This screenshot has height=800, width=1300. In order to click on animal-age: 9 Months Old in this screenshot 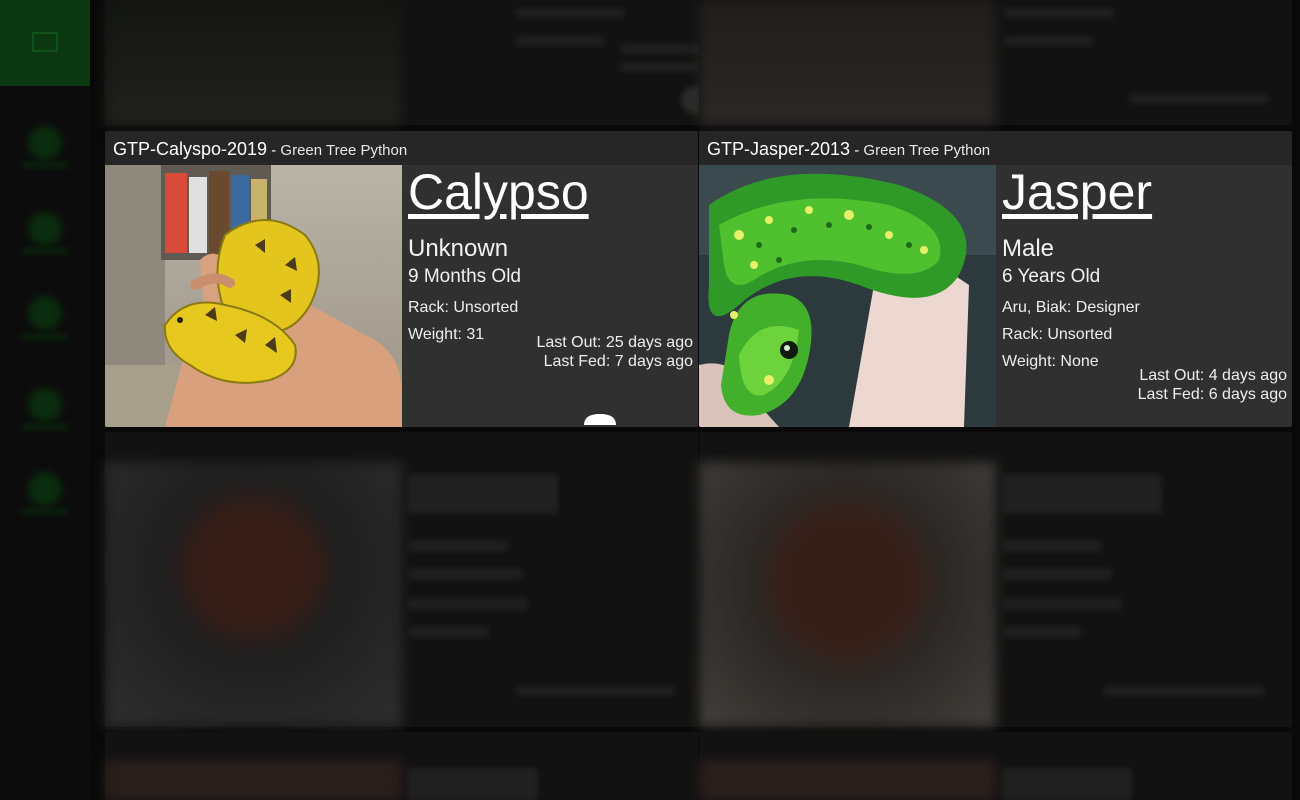, I will do `click(464, 276)`.